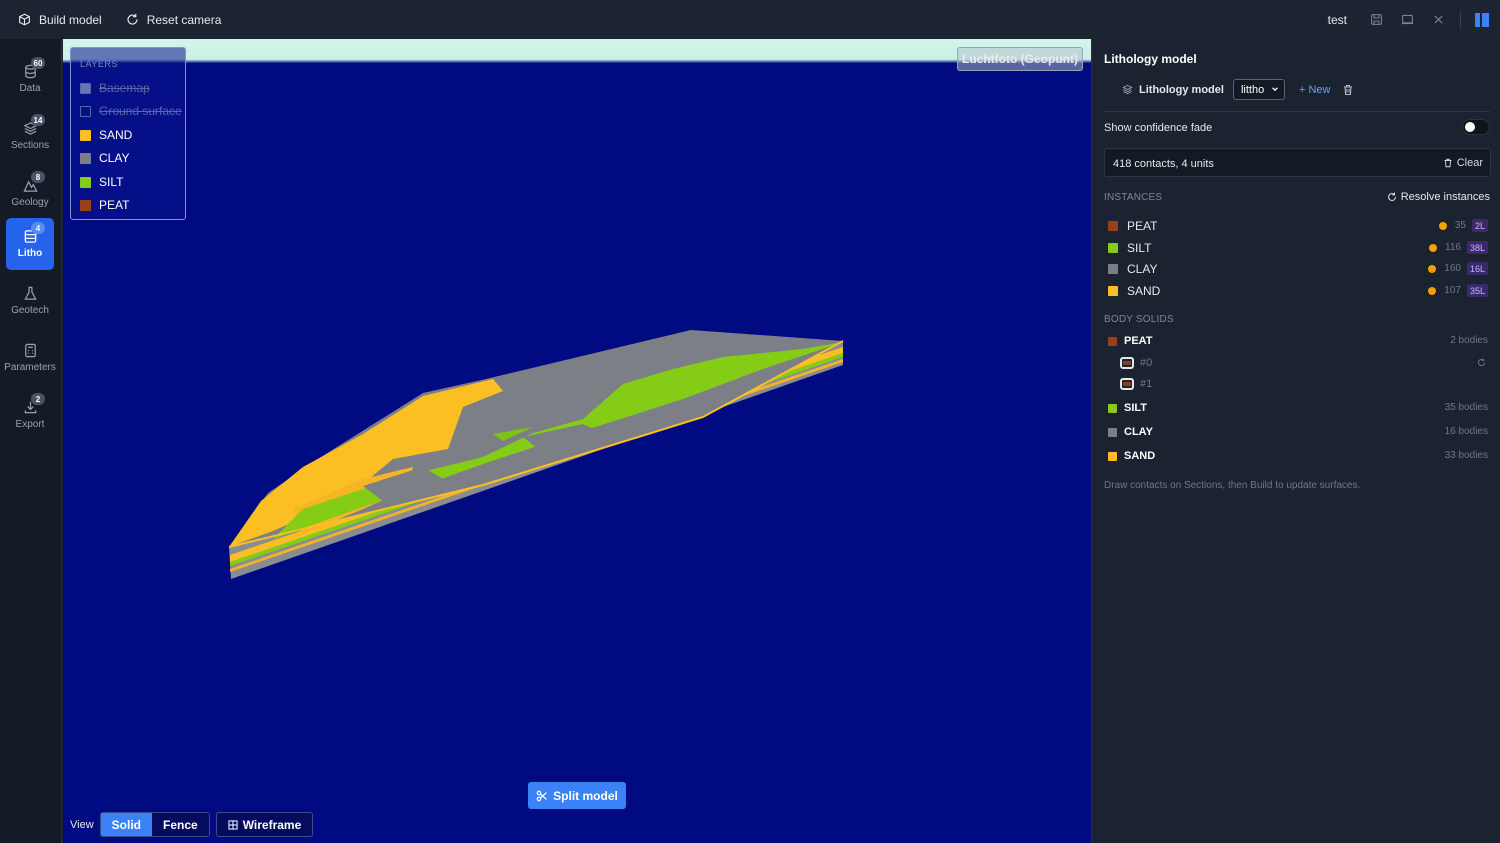 This screenshot has height=843, width=1500. Describe the element at coordinates (1469, 163) in the screenshot. I see `clear-label: Clear` at that location.